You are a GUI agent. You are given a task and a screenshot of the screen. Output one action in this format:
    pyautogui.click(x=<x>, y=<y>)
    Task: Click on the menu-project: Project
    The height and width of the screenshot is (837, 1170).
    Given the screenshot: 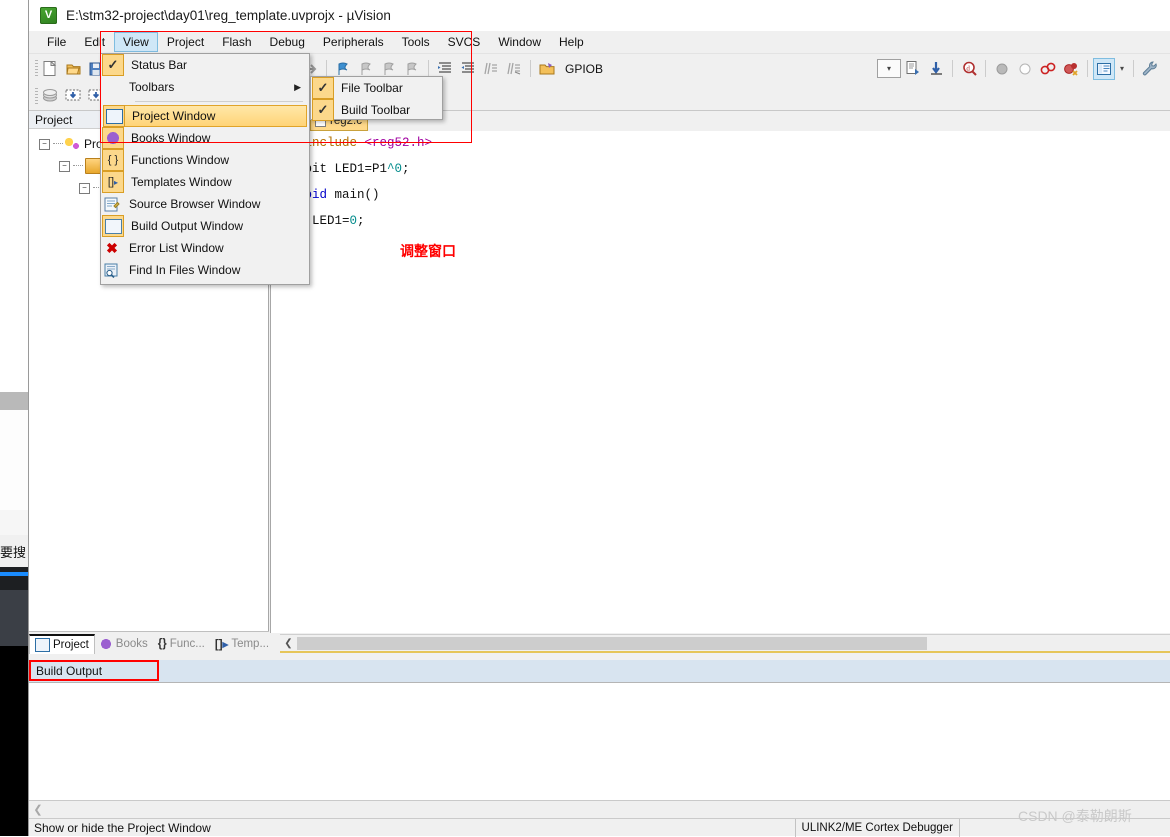 What is the action you would take?
    pyautogui.click(x=185, y=42)
    